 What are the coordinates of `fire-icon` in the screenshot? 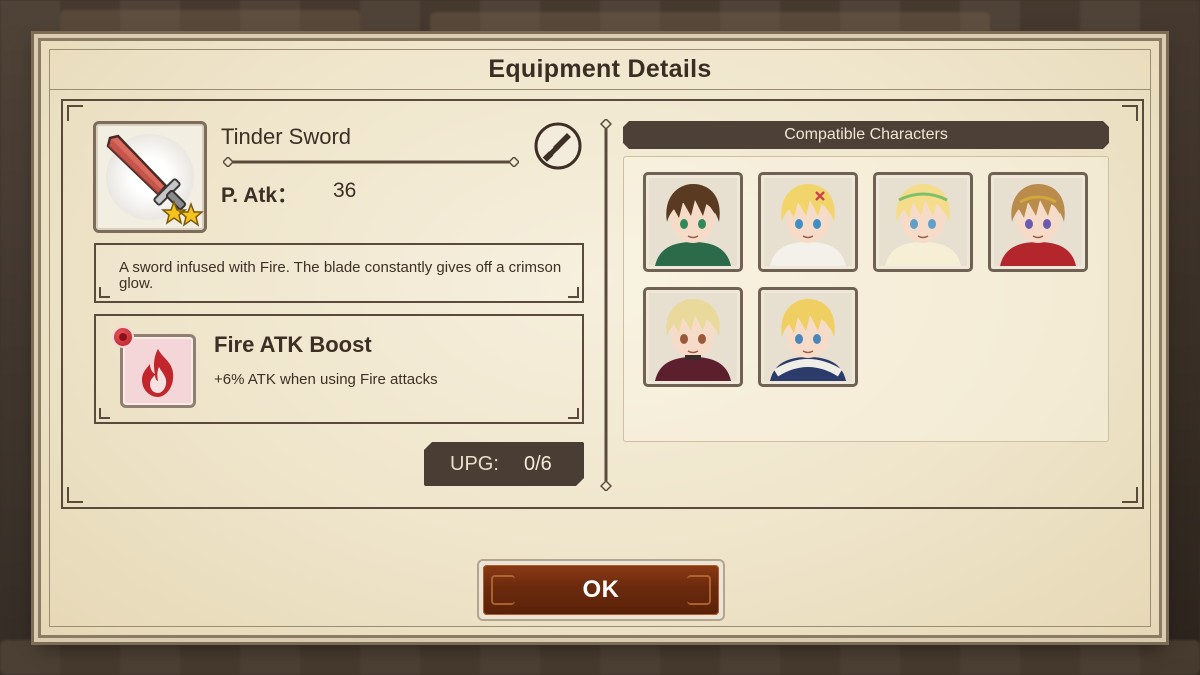 It's located at (158, 373).